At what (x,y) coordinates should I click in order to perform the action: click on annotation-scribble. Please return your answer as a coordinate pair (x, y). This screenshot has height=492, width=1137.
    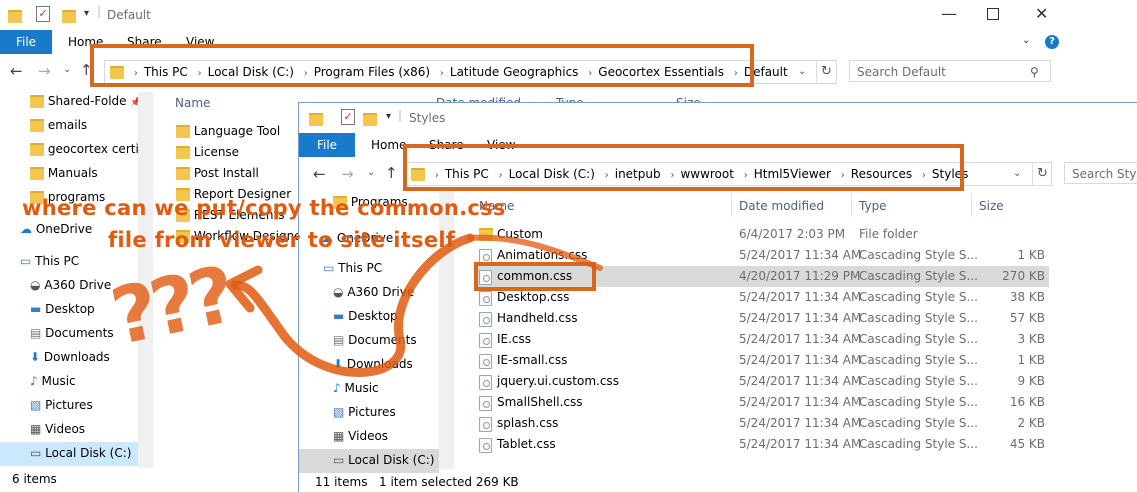
    Looking at the image, I should click on (414, 305).